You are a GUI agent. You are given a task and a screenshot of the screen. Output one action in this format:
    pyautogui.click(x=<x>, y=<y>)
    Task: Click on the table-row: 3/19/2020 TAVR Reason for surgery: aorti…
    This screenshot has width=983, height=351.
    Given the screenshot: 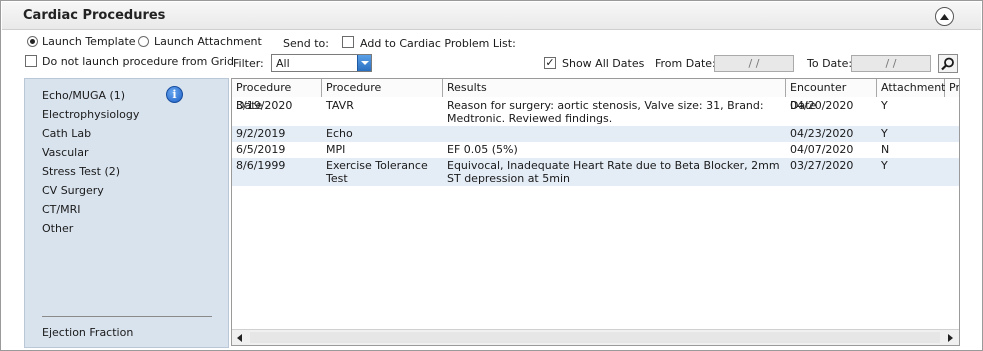 What is the action you would take?
    pyautogui.click(x=595, y=112)
    